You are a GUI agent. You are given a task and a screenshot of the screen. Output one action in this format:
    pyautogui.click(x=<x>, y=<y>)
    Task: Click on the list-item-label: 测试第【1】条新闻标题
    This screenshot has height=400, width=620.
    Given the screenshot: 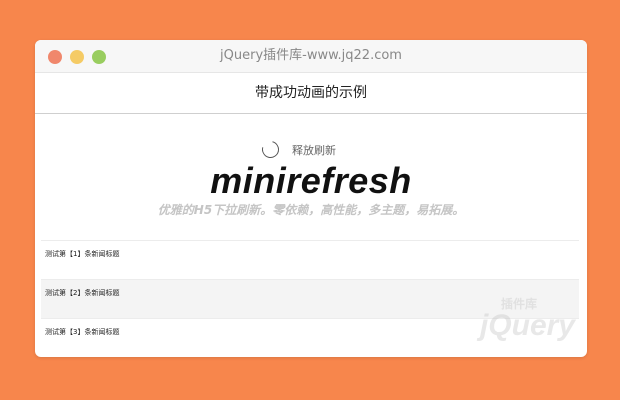 What is the action you would take?
    pyautogui.click(x=82, y=254)
    